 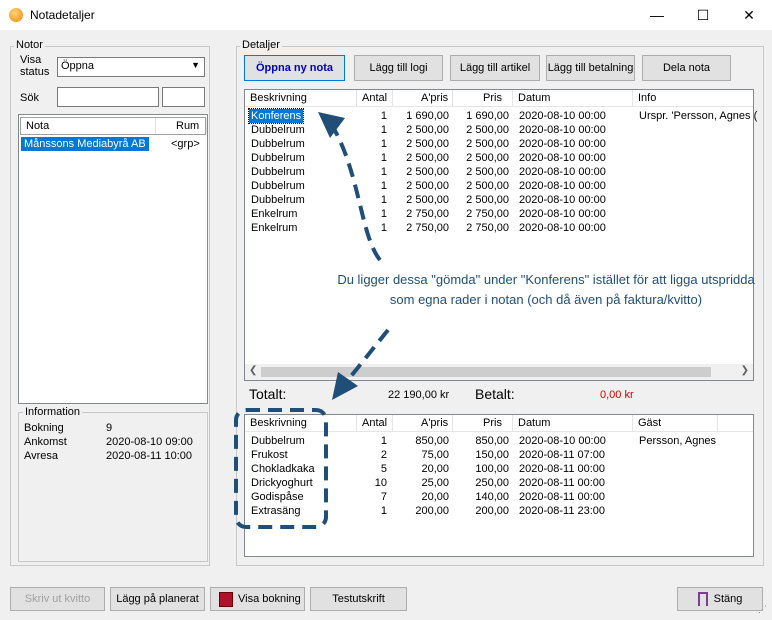 I want to click on close-window-label: Stäng, so click(x=728, y=599).